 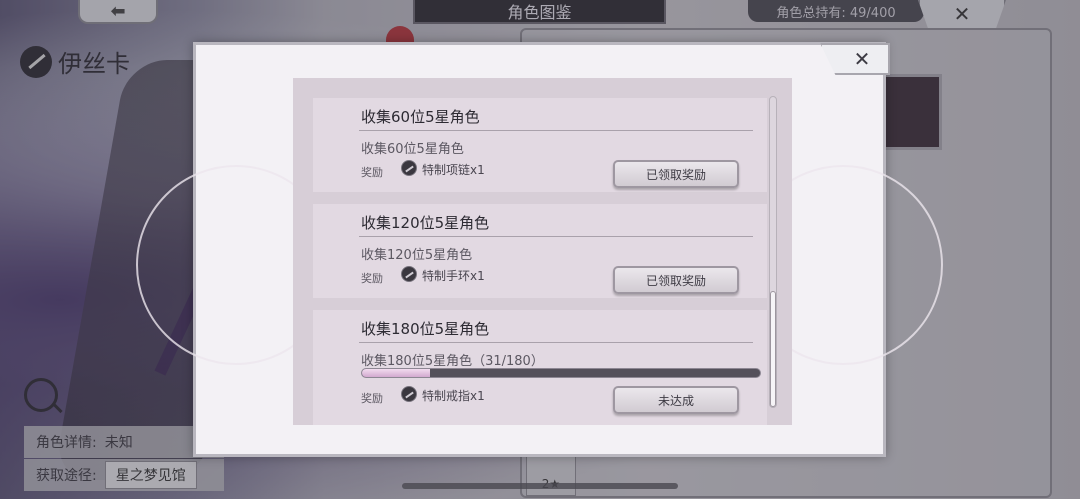 I want to click on reward-item: 收集60位5星角色 收集60位5星角色 奖励 特制项链x1 已领取奖励, so click(x=540, y=145).